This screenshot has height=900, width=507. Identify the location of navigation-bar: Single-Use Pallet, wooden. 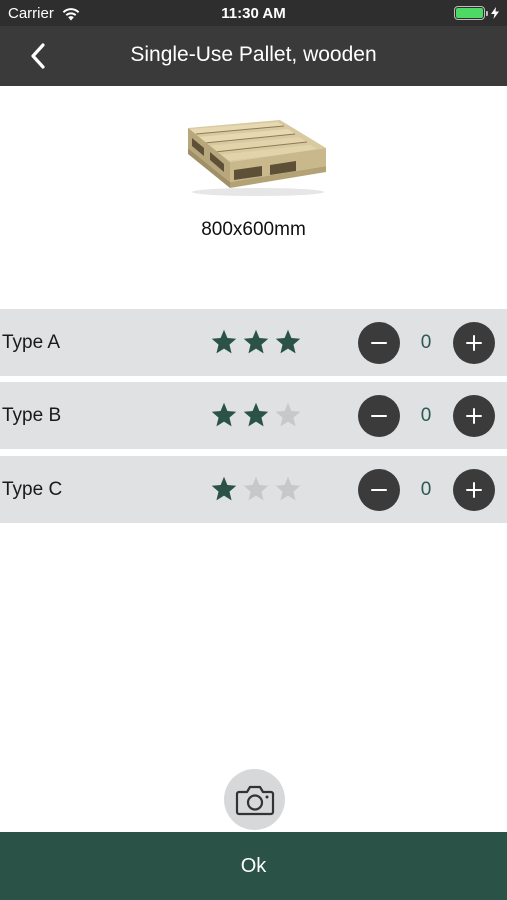
(253, 56).